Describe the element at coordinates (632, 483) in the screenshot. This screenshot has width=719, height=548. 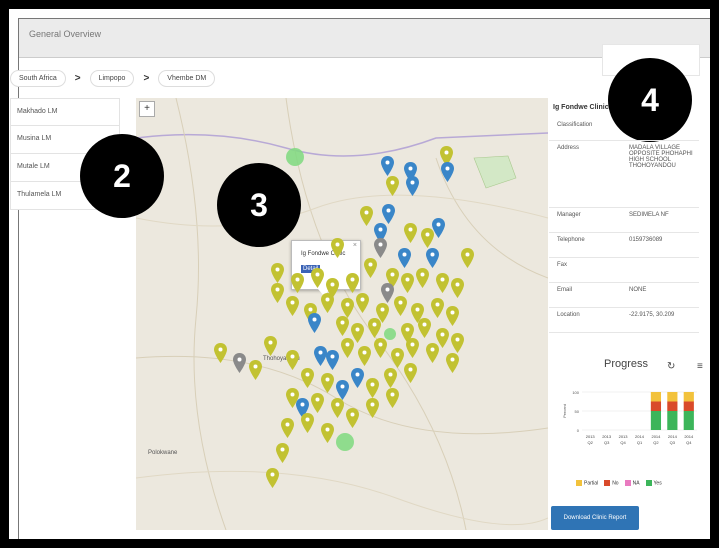
I see `legend-item-na: NA` at that location.